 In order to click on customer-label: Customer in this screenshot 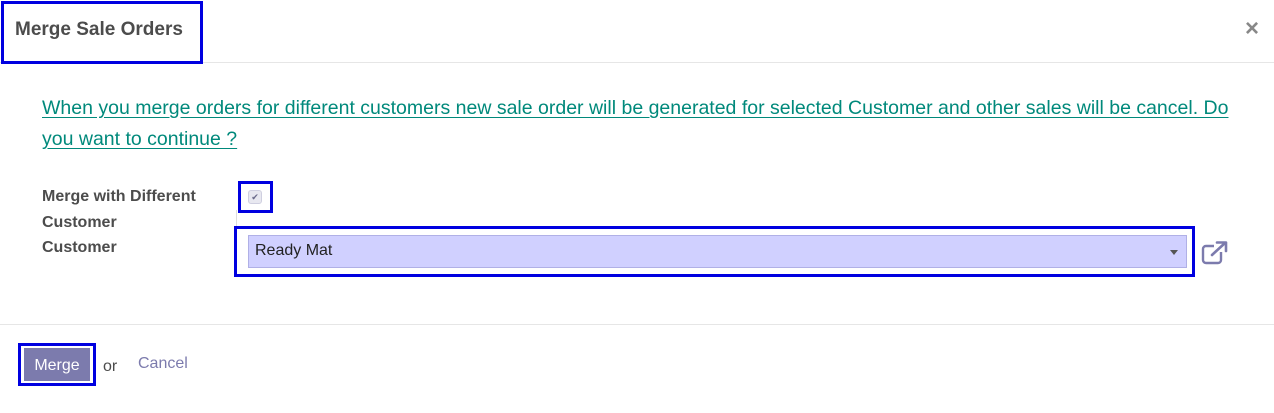, I will do `click(79, 247)`.